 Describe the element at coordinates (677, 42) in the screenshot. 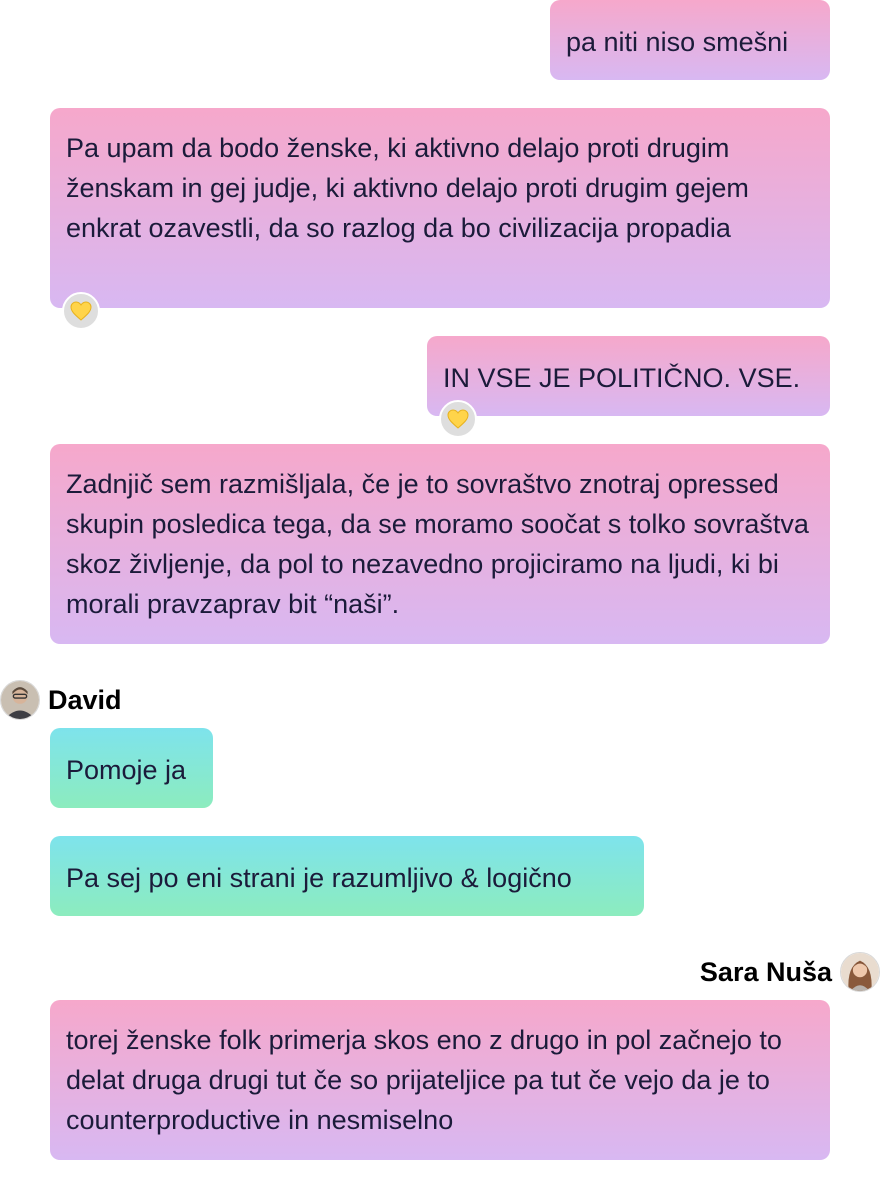

I see `message-text: pa niti niso smešni` at that location.